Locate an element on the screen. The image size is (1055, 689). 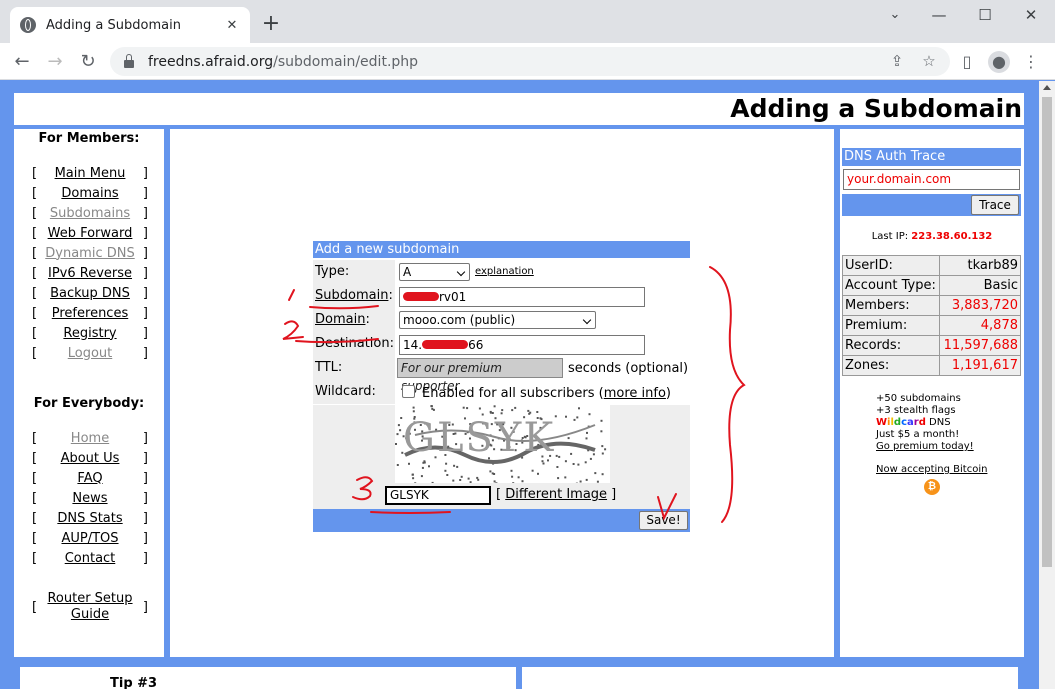
nav-link: Domains is located at coordinates (90, 193).